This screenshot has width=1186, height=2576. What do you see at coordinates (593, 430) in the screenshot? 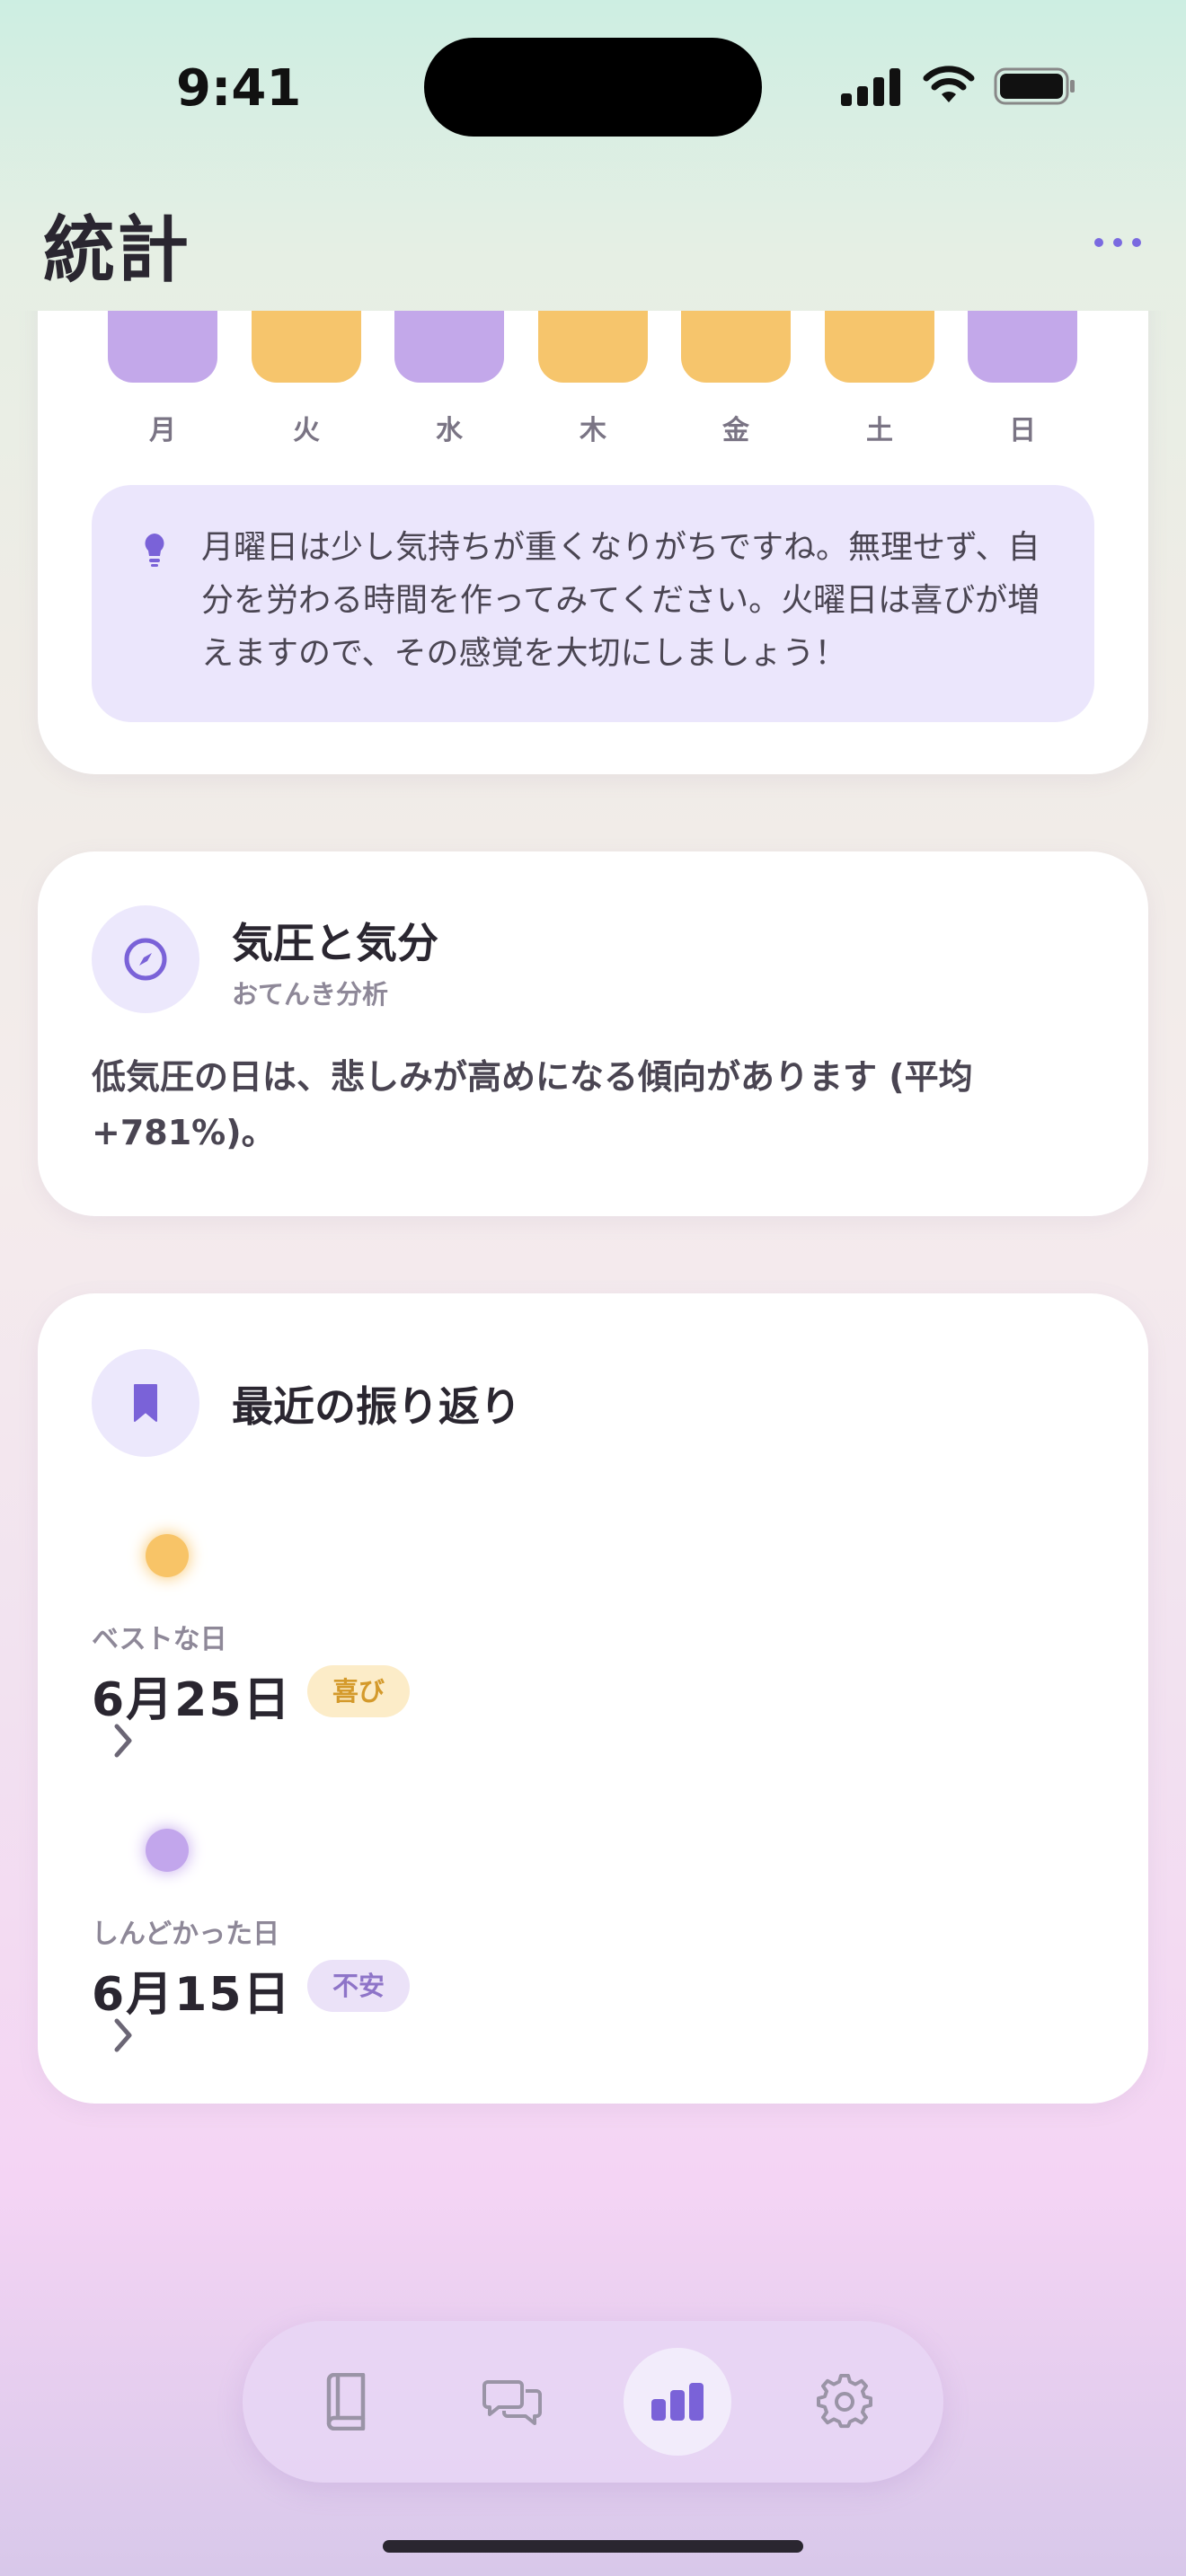
I see `weekday-label: 木` at bounding box center [593, 430].